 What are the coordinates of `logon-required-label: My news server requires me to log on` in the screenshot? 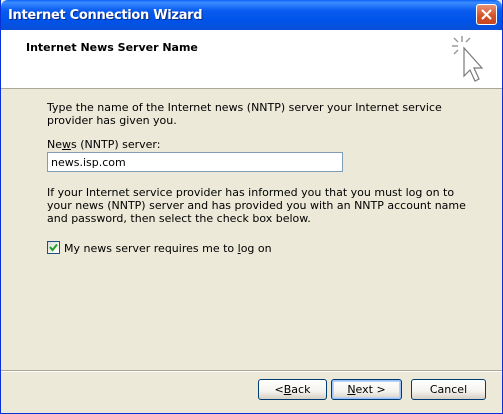 It's located at (168, 248).